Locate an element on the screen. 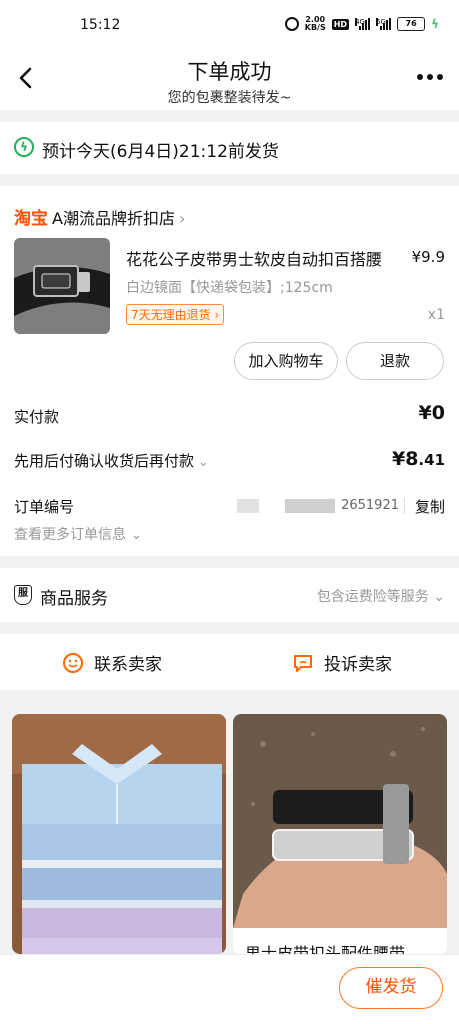 This screenshot has width=459, height=1024. shipping-estimate: ϟ 预计今天(6月4日)21:12前发货 is located at coordinates (229, 148).